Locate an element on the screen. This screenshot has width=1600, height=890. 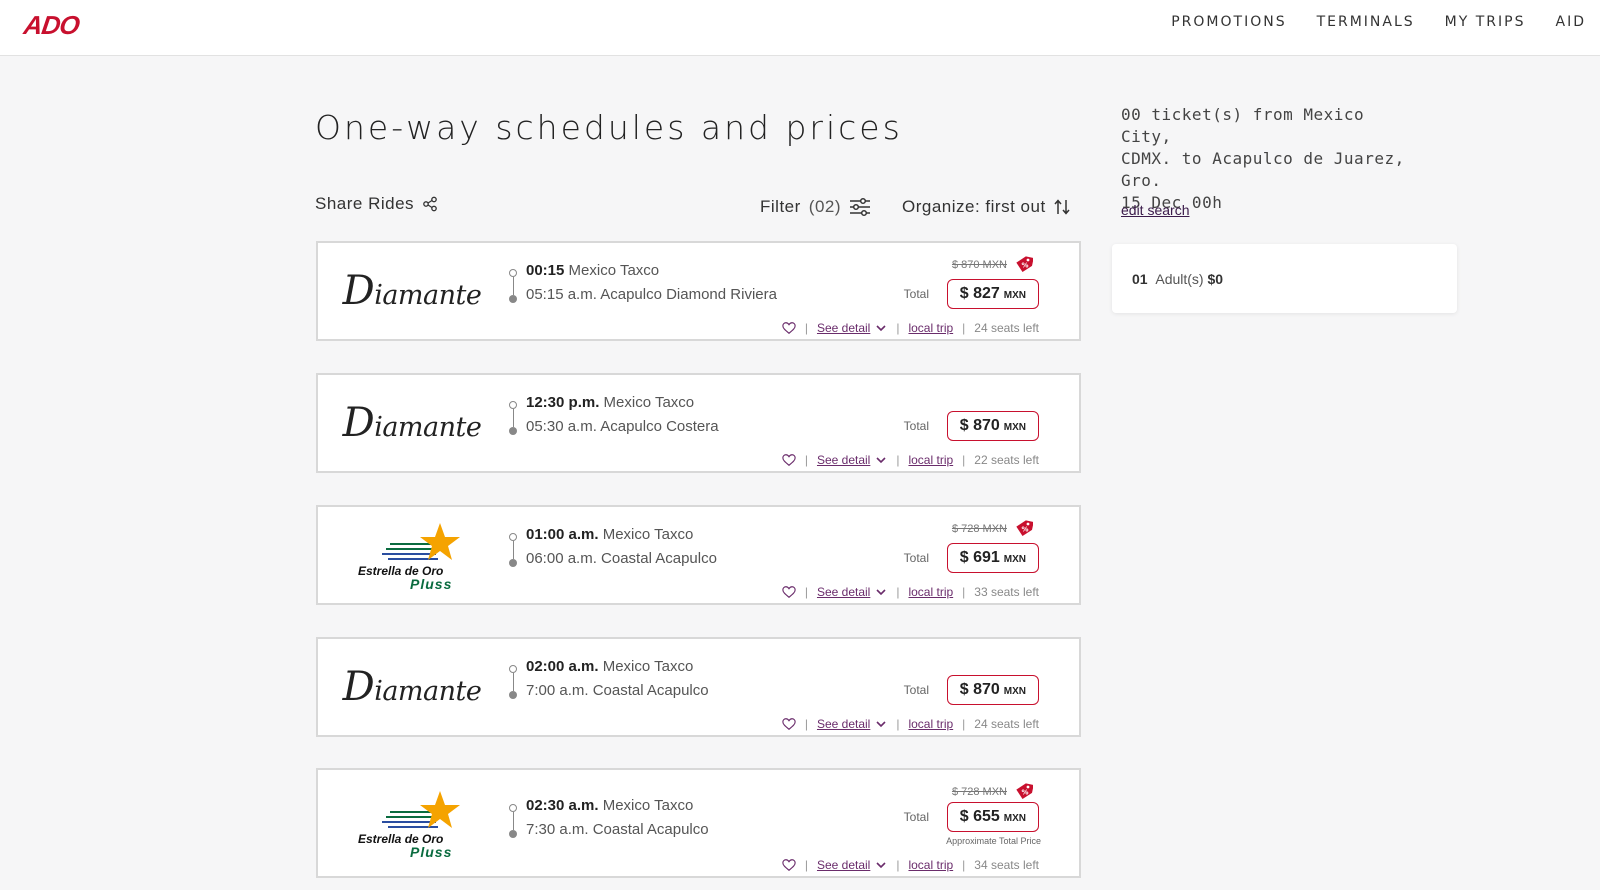
filter-button: Filter (02) is located at coordinates (815, 207).